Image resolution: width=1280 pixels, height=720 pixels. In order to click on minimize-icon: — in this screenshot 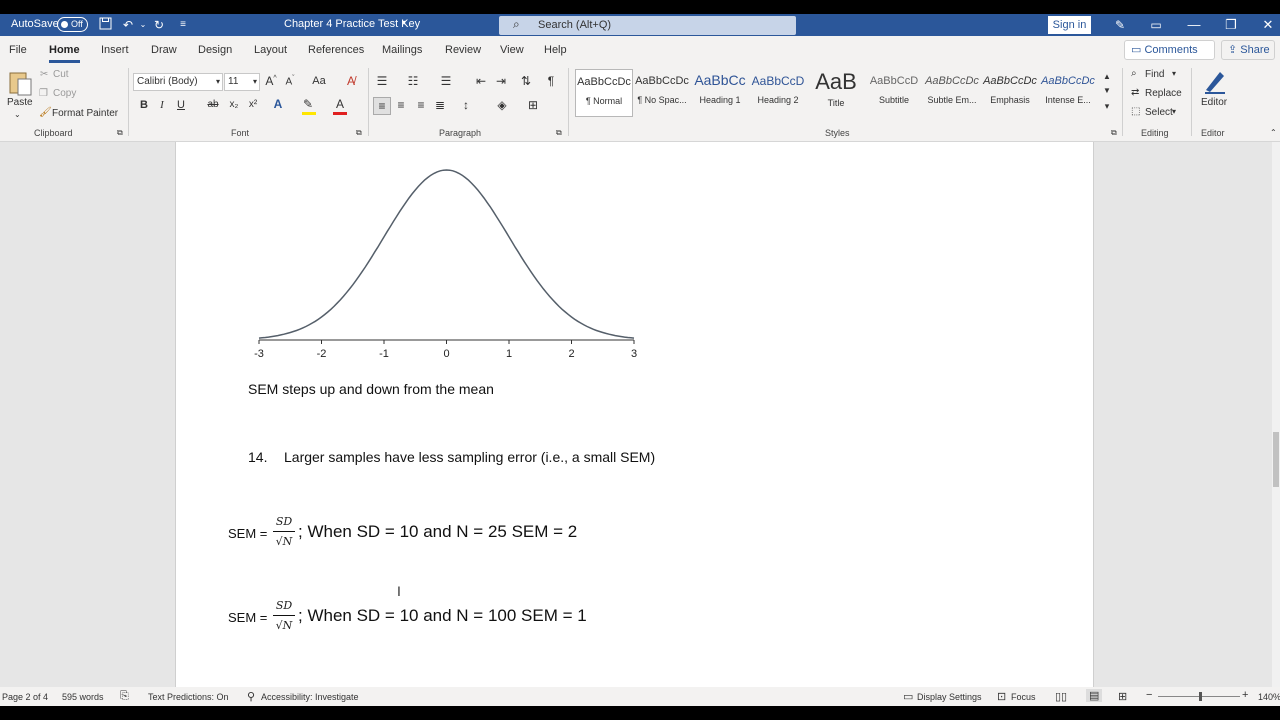, I will do `click(1194, 25)`.